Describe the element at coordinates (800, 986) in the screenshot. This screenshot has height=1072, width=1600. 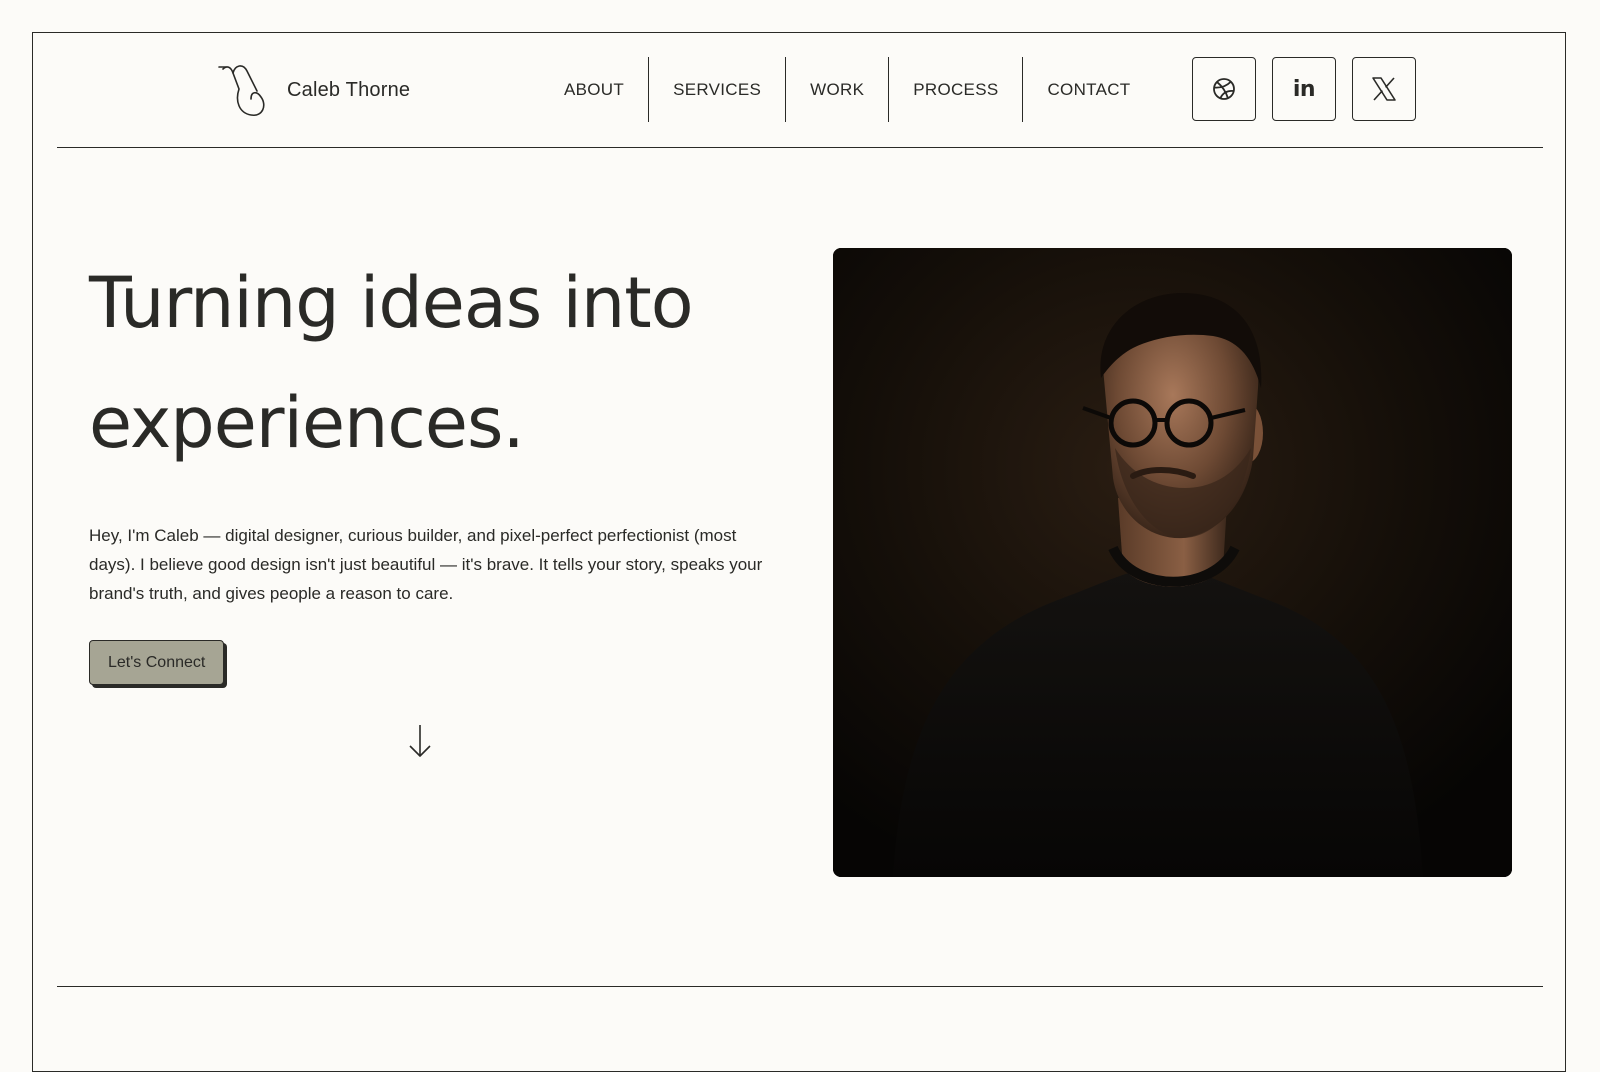
I see `section-divider` at that location.